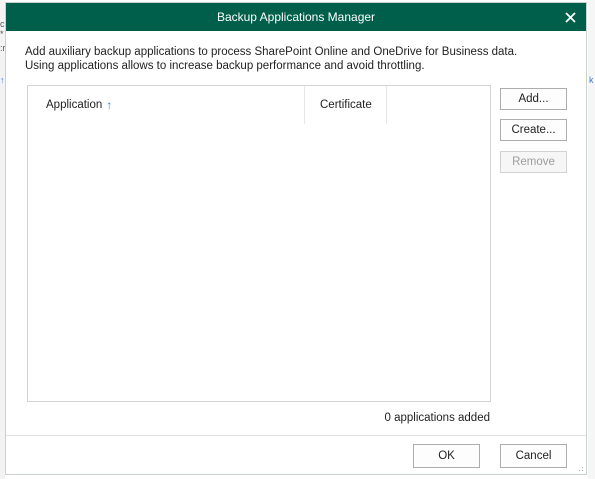  I want to click on resize-grip-icon, so click(580, 468).